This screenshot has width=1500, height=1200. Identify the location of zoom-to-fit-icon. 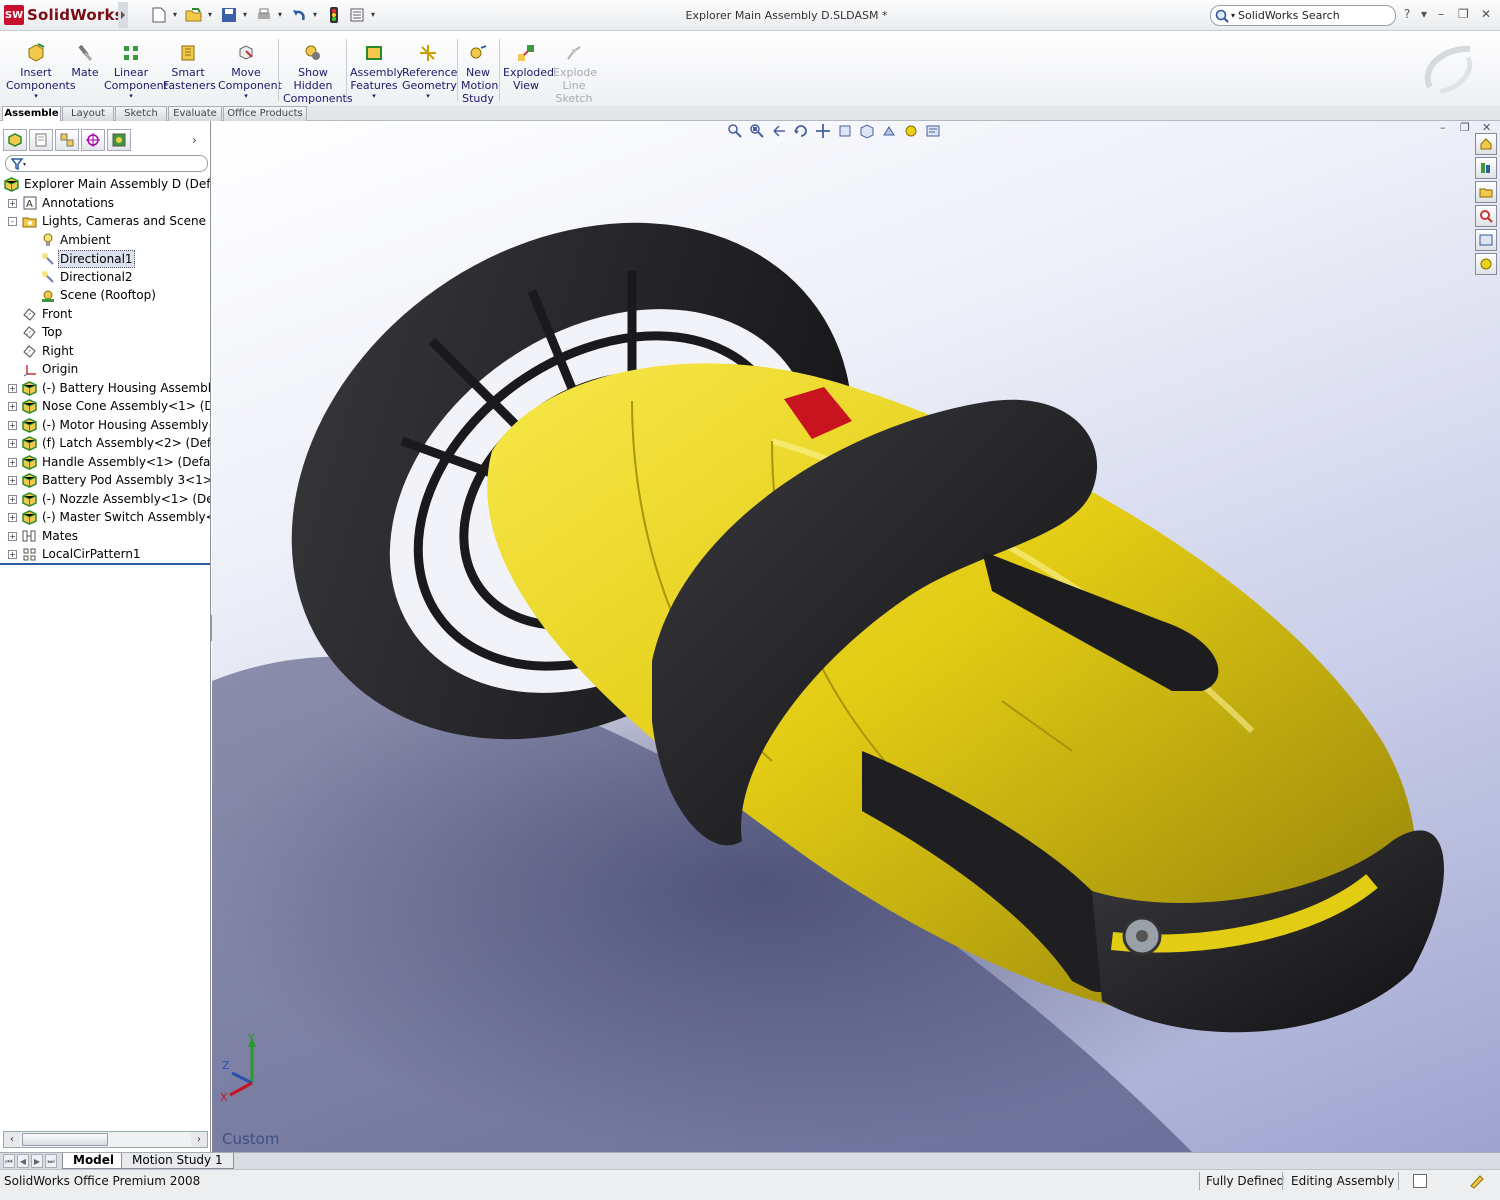
(735, 131).